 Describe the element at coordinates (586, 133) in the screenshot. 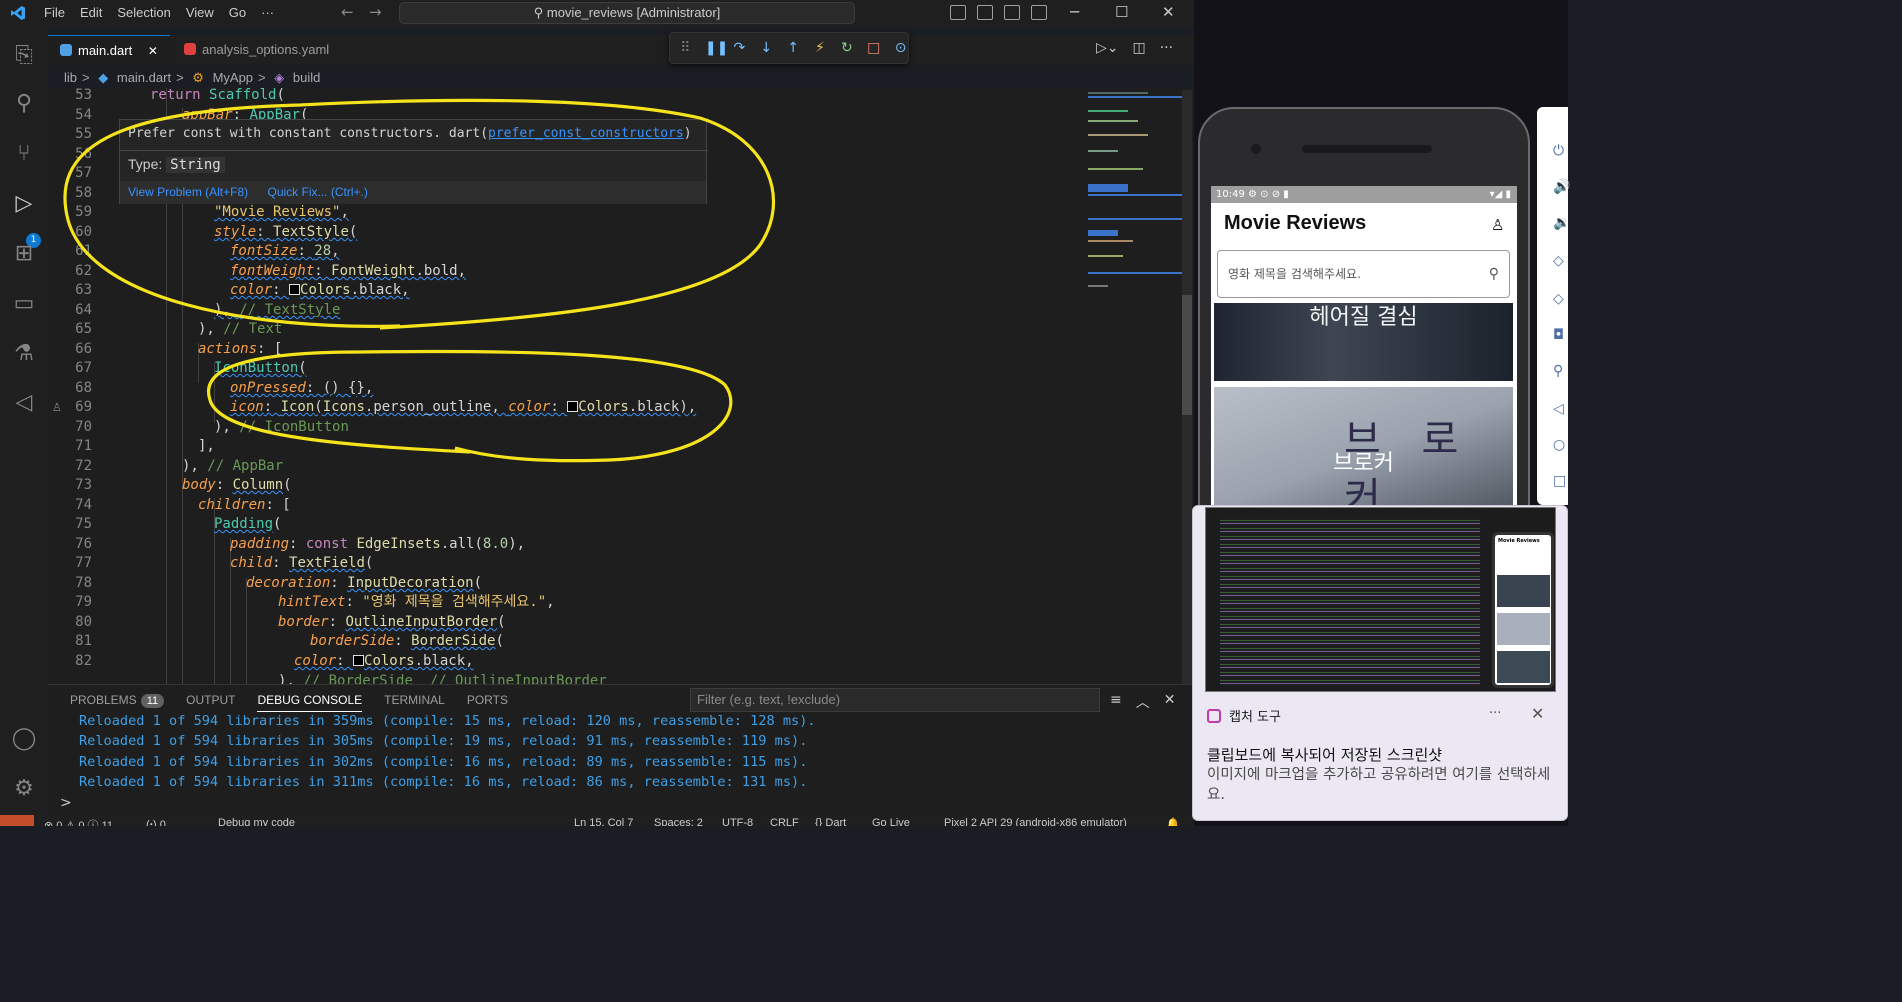

I see `lint-rule-link: prefer_const_constructors` at that location.